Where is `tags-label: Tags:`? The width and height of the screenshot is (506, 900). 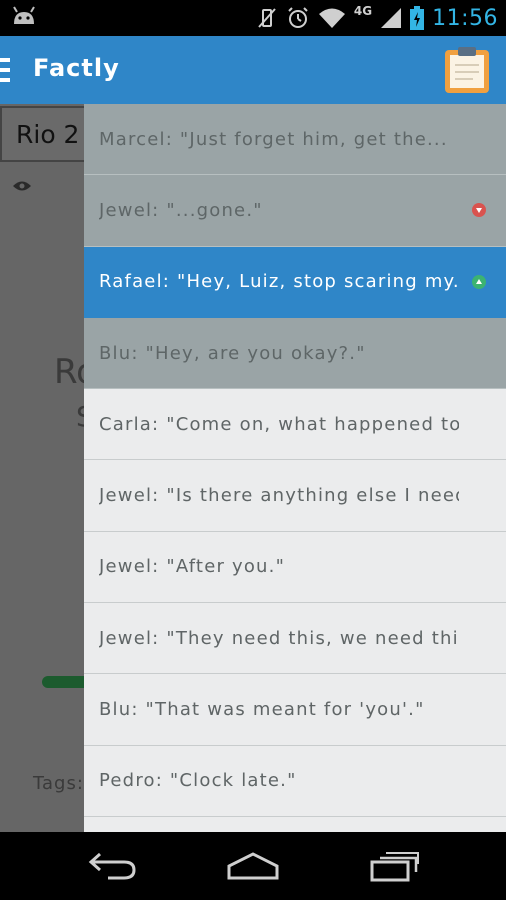 tags-label: Tags: is located at coordinates (58, 783).